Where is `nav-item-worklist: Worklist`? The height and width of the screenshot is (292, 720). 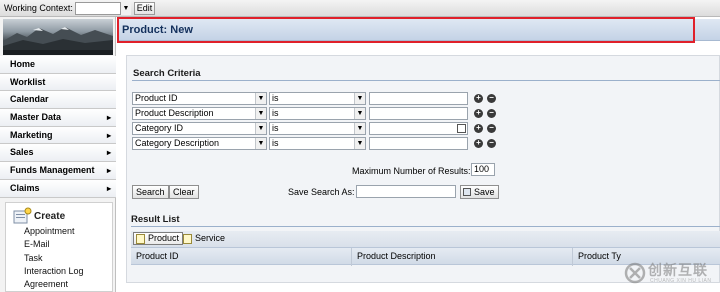 nav-item-worklist: Worklist is located at coordinates (58, 82).